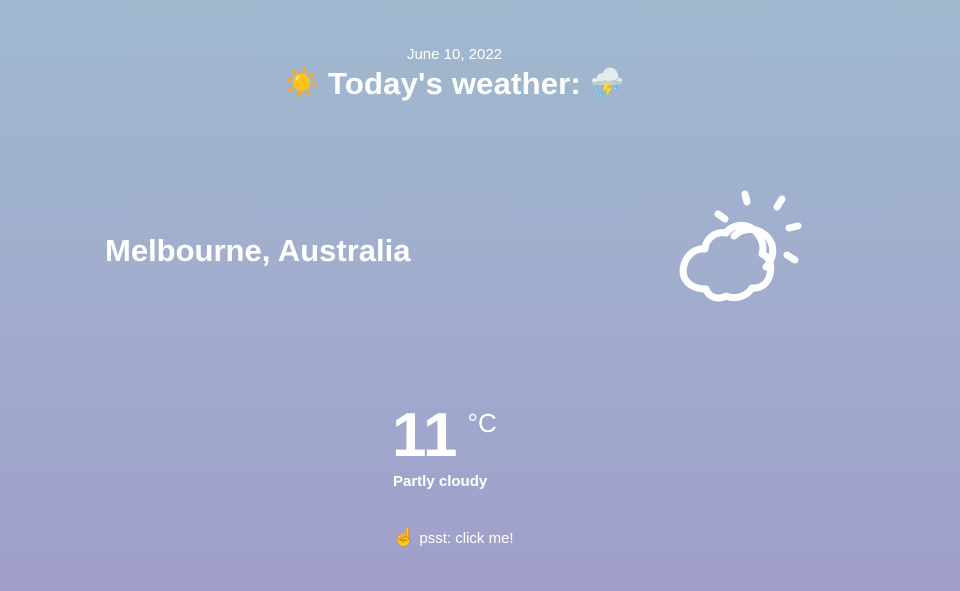  What do you see at coordinates (482, 423) in the screenshot?
I see `temperature-unit: °C` at bounding box center [482, 423].